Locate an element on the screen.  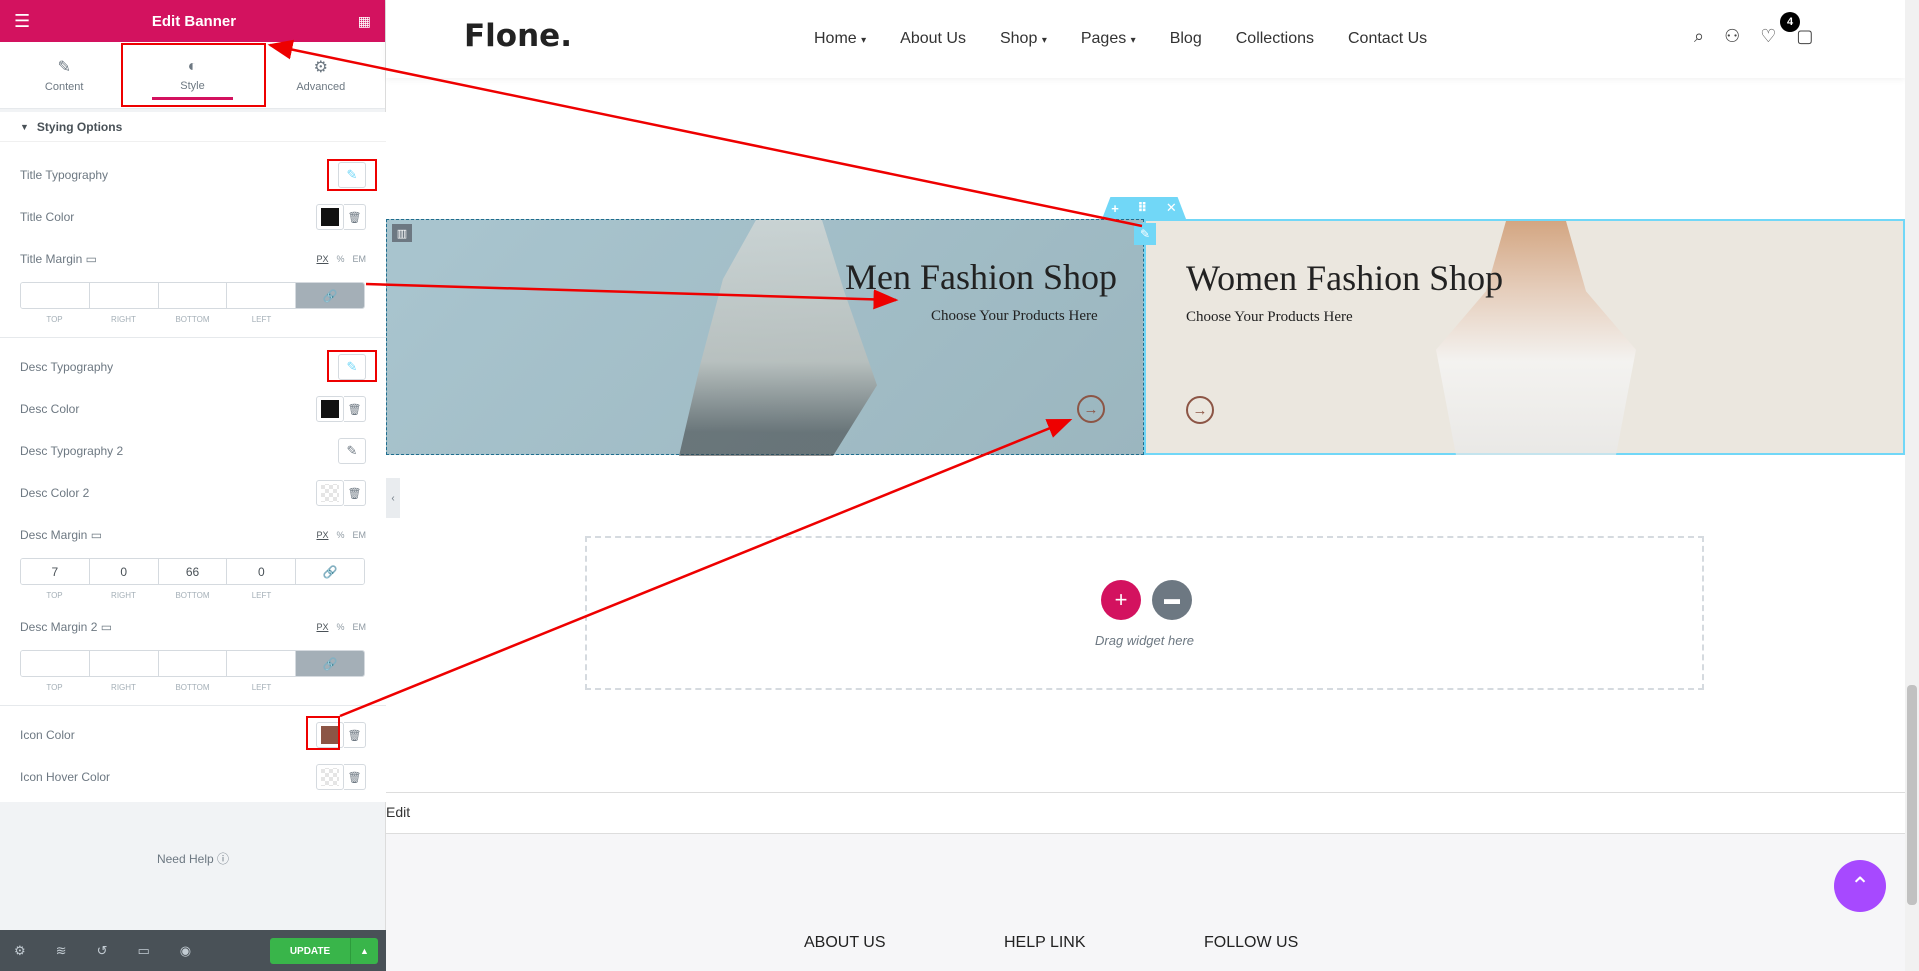
desc-margin-2-top is located at coordinates (55, 663).